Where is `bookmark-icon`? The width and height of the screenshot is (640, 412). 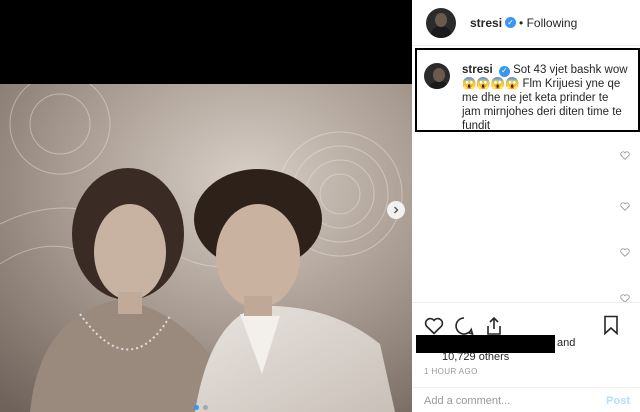
bookmark-icon is located at coordinates (611, 325).